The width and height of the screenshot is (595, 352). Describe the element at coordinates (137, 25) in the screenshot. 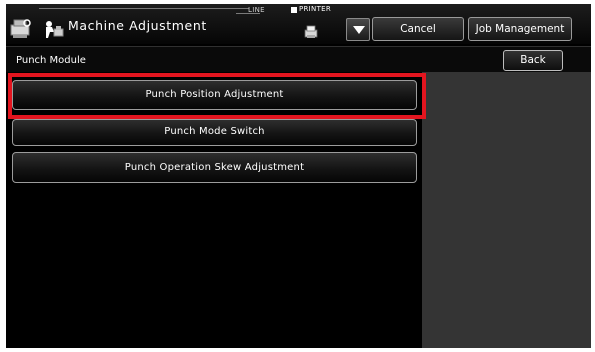

I see `screen-title: Machine Adjustment` at that location.